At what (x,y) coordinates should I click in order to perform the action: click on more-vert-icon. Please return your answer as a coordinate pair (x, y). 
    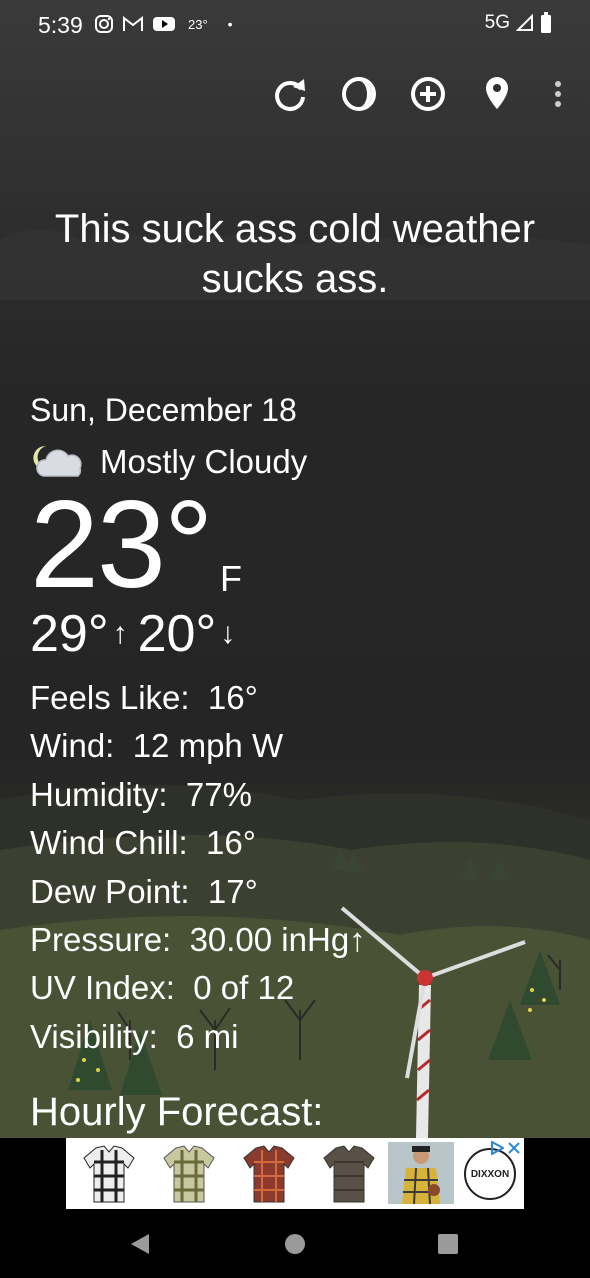
    Looking at the image, I should click on (558, 94).